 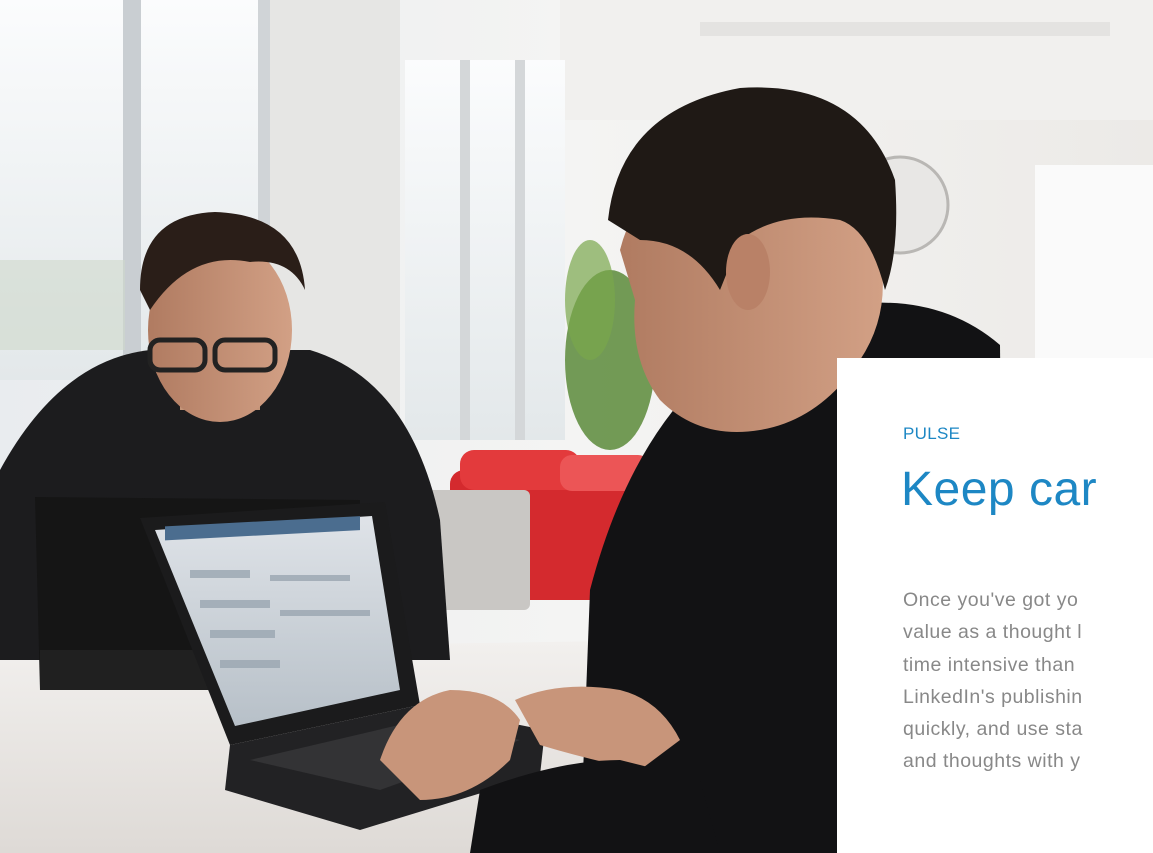 I want to click on body-line: LinkedIn's publishin, so click(x=993, y=696).